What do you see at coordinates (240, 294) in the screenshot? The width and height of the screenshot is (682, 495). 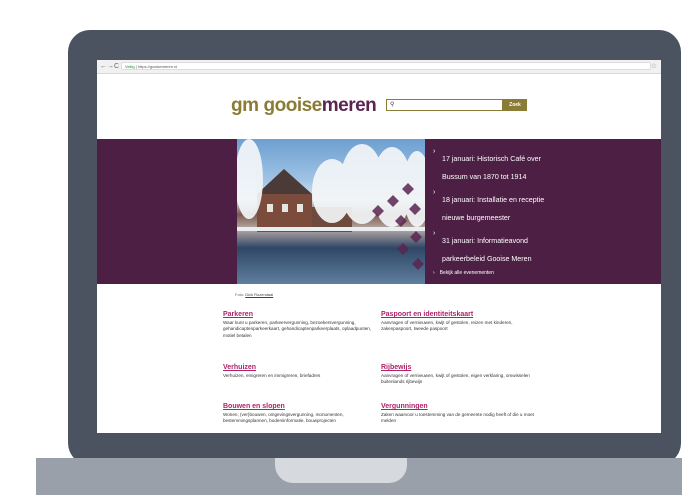 I see `photo-caption-prefix: Foto:` at bounding box center [240, 294].